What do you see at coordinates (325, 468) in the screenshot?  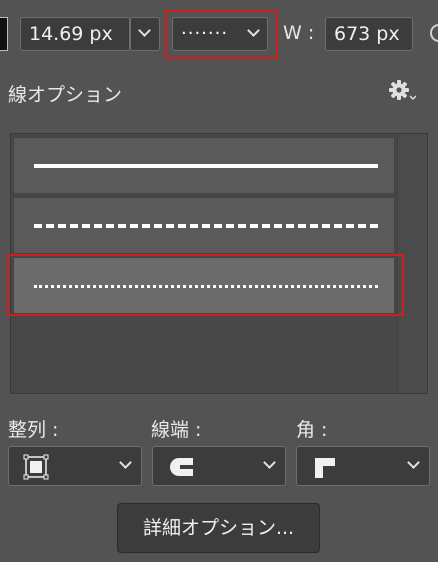 I see `miter-corner-icon` at bounding box center [325, 468].